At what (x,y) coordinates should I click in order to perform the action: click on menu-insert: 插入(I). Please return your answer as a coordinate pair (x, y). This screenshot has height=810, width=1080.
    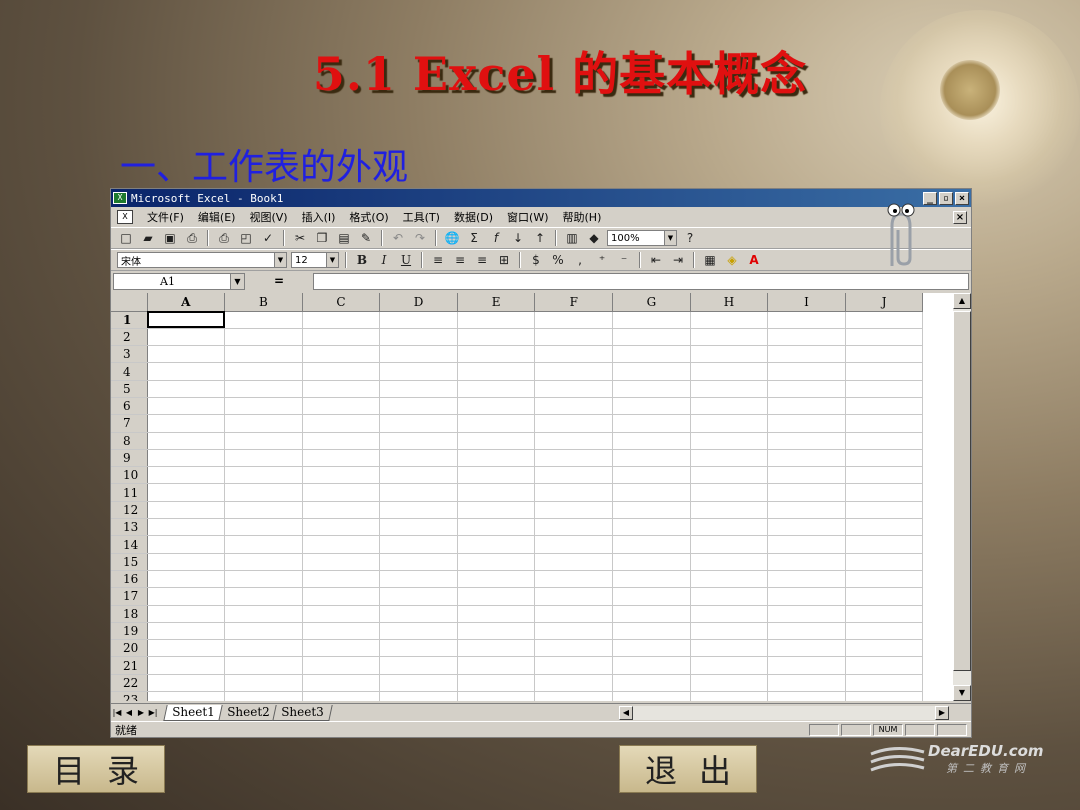
    Looking at the image, I should click on (319, 217).